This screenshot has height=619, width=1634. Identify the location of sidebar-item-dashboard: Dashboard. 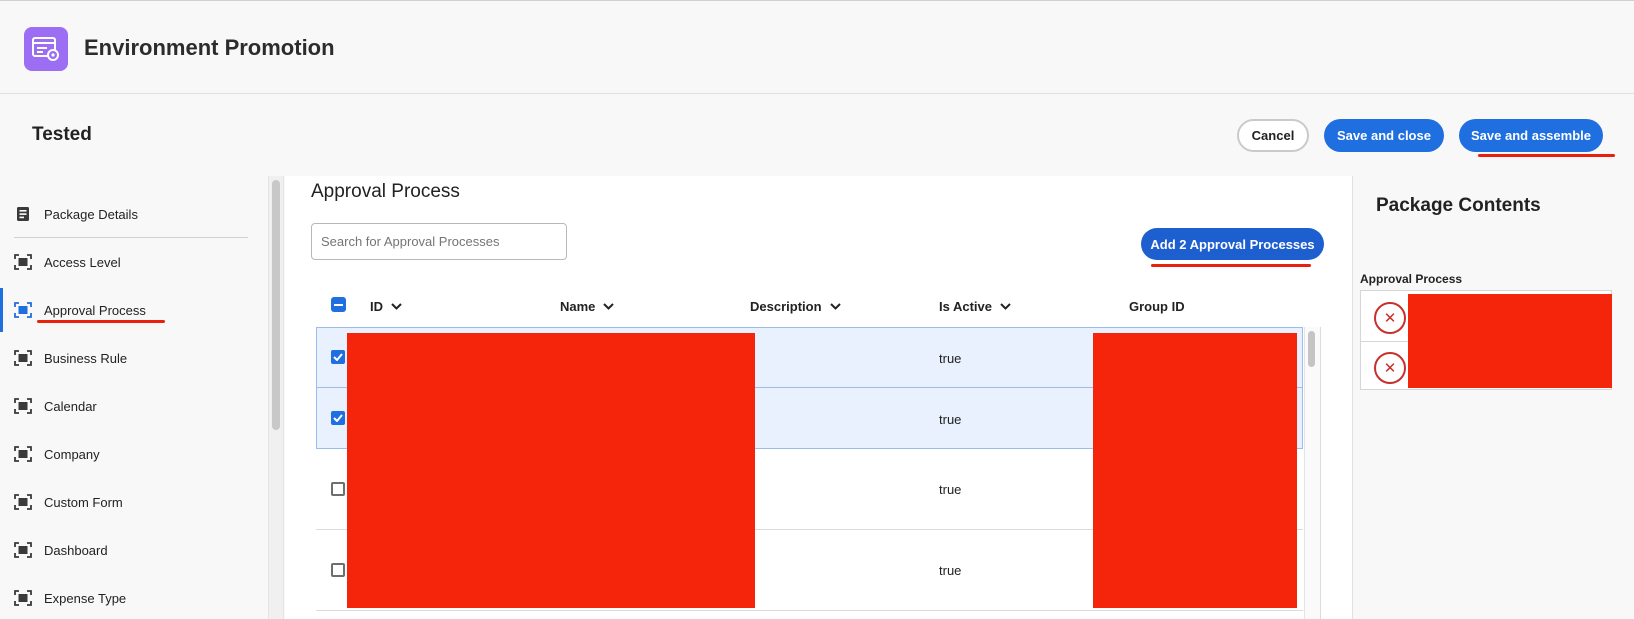
(61, 550).